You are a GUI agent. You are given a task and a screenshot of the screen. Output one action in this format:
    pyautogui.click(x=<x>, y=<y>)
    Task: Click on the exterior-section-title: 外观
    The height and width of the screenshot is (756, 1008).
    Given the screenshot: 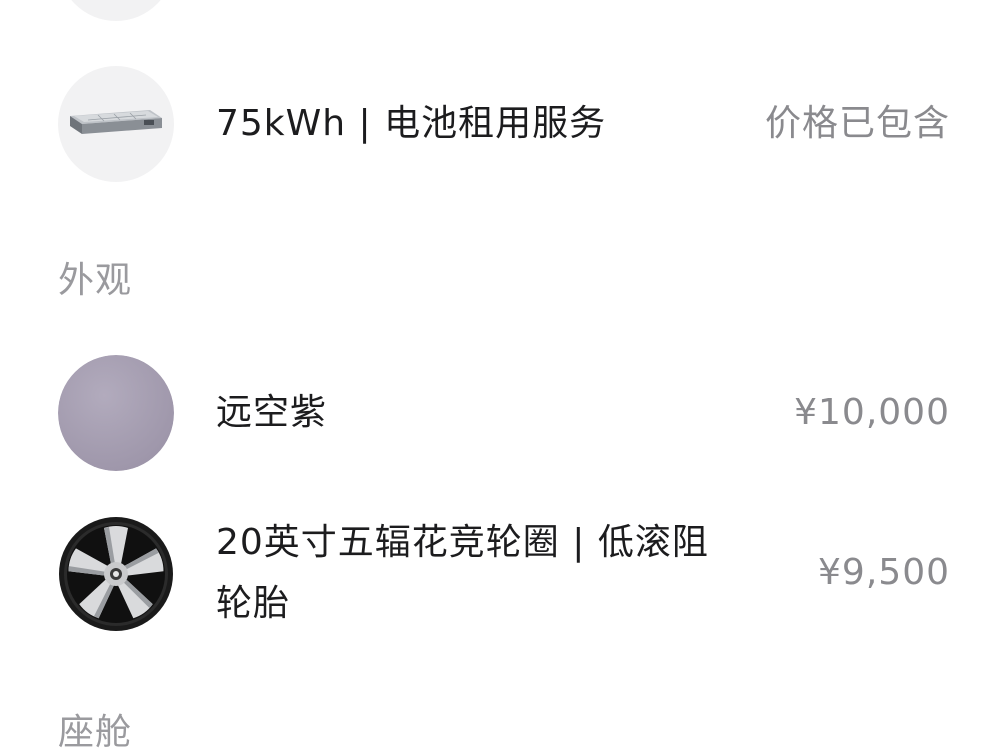 What is the action you would take?
    pyautogui.click(x=95, y=280)
    